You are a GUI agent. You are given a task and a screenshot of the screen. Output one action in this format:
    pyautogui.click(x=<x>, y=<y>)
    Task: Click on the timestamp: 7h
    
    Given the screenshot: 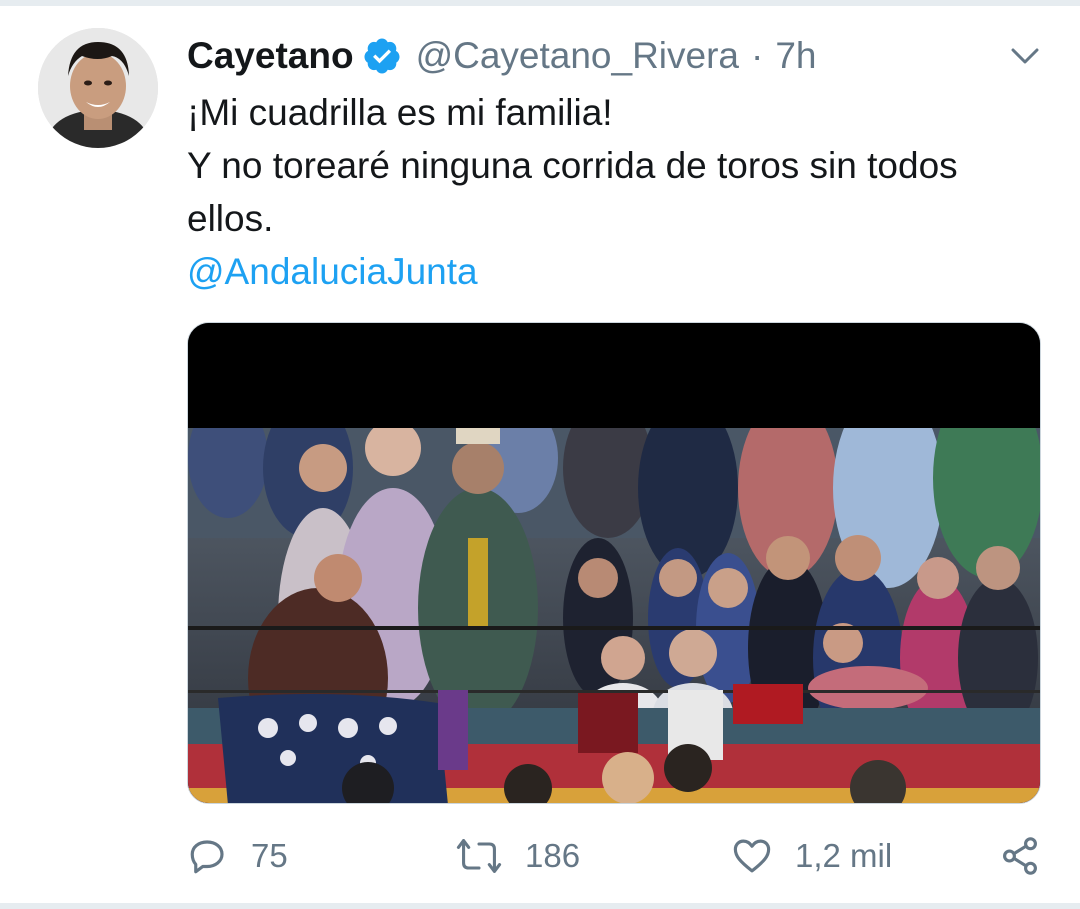 What is the action you would take?
    pyautogui.click(x=795, y=56)
    